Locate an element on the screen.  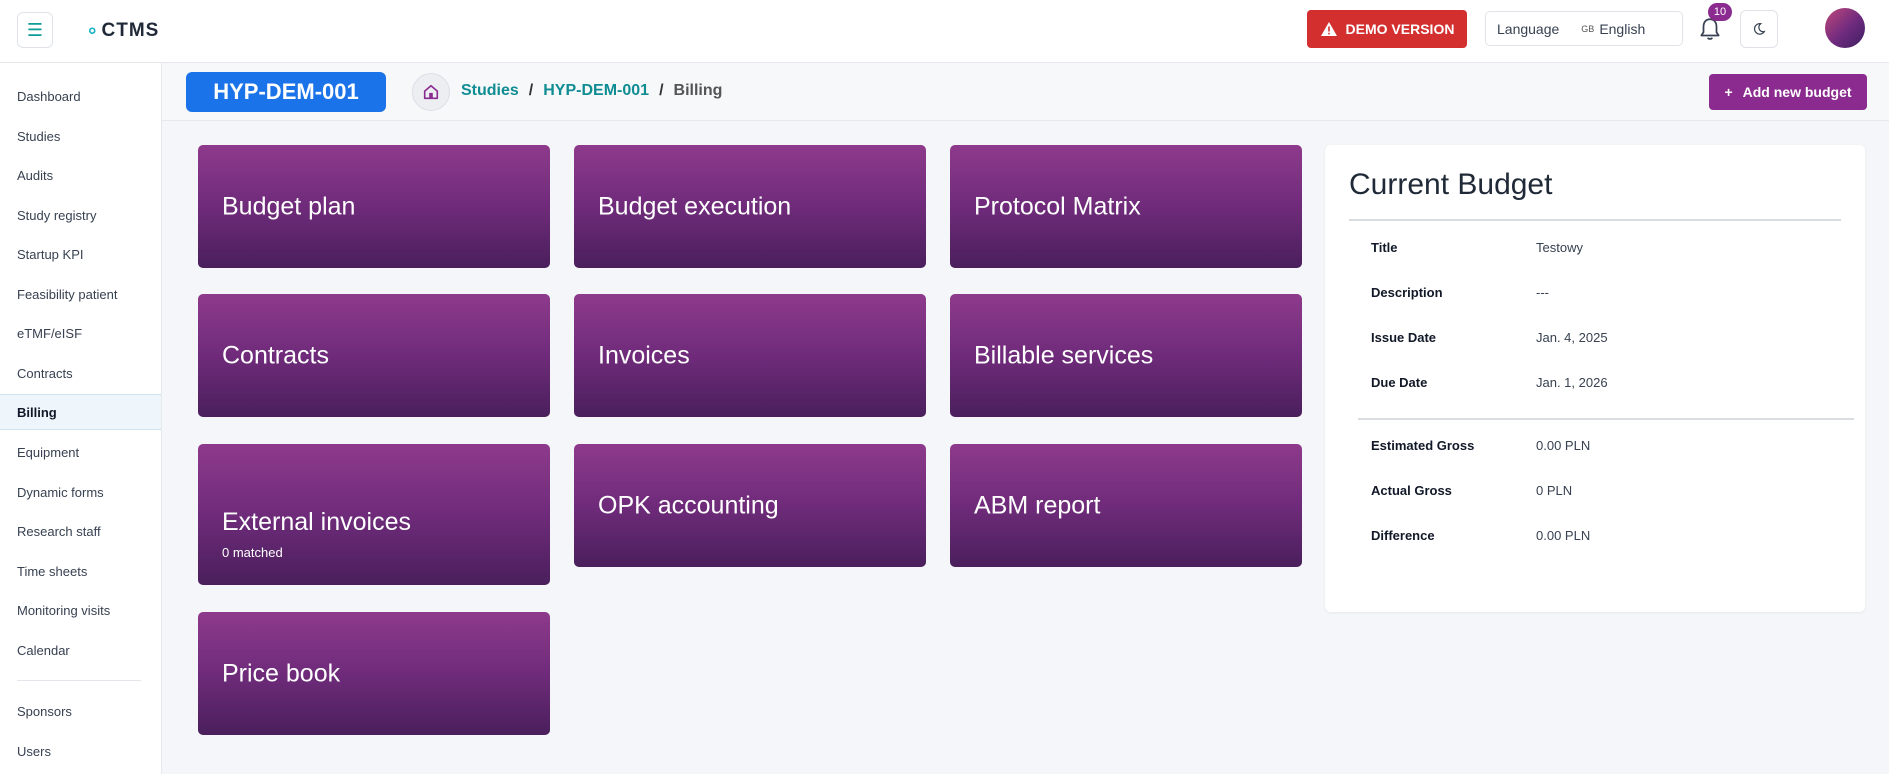
tile-title: Price book is located at coordinates (281, 673).